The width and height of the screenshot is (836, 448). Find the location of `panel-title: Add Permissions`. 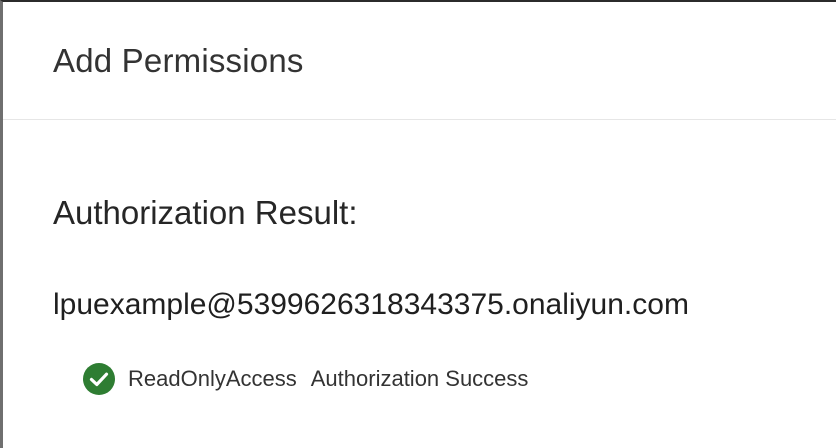

panel-title: Add Permissions is located at coordinates (178, 60).